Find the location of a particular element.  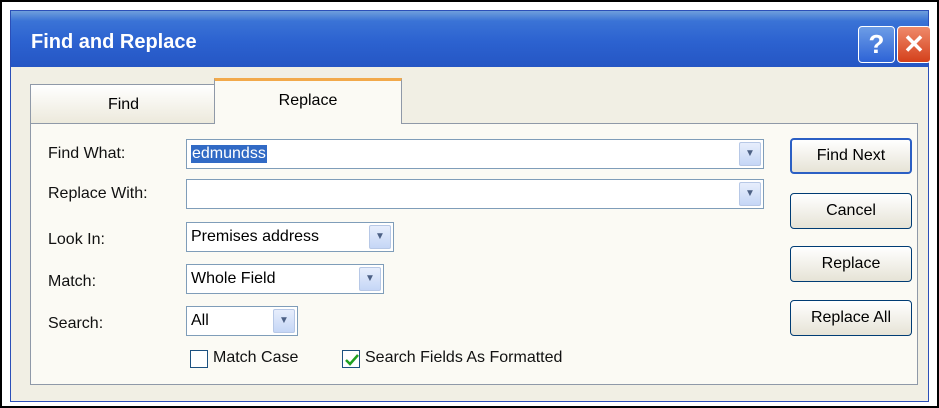

search-label: Search: is located at coordinates (76, 323).